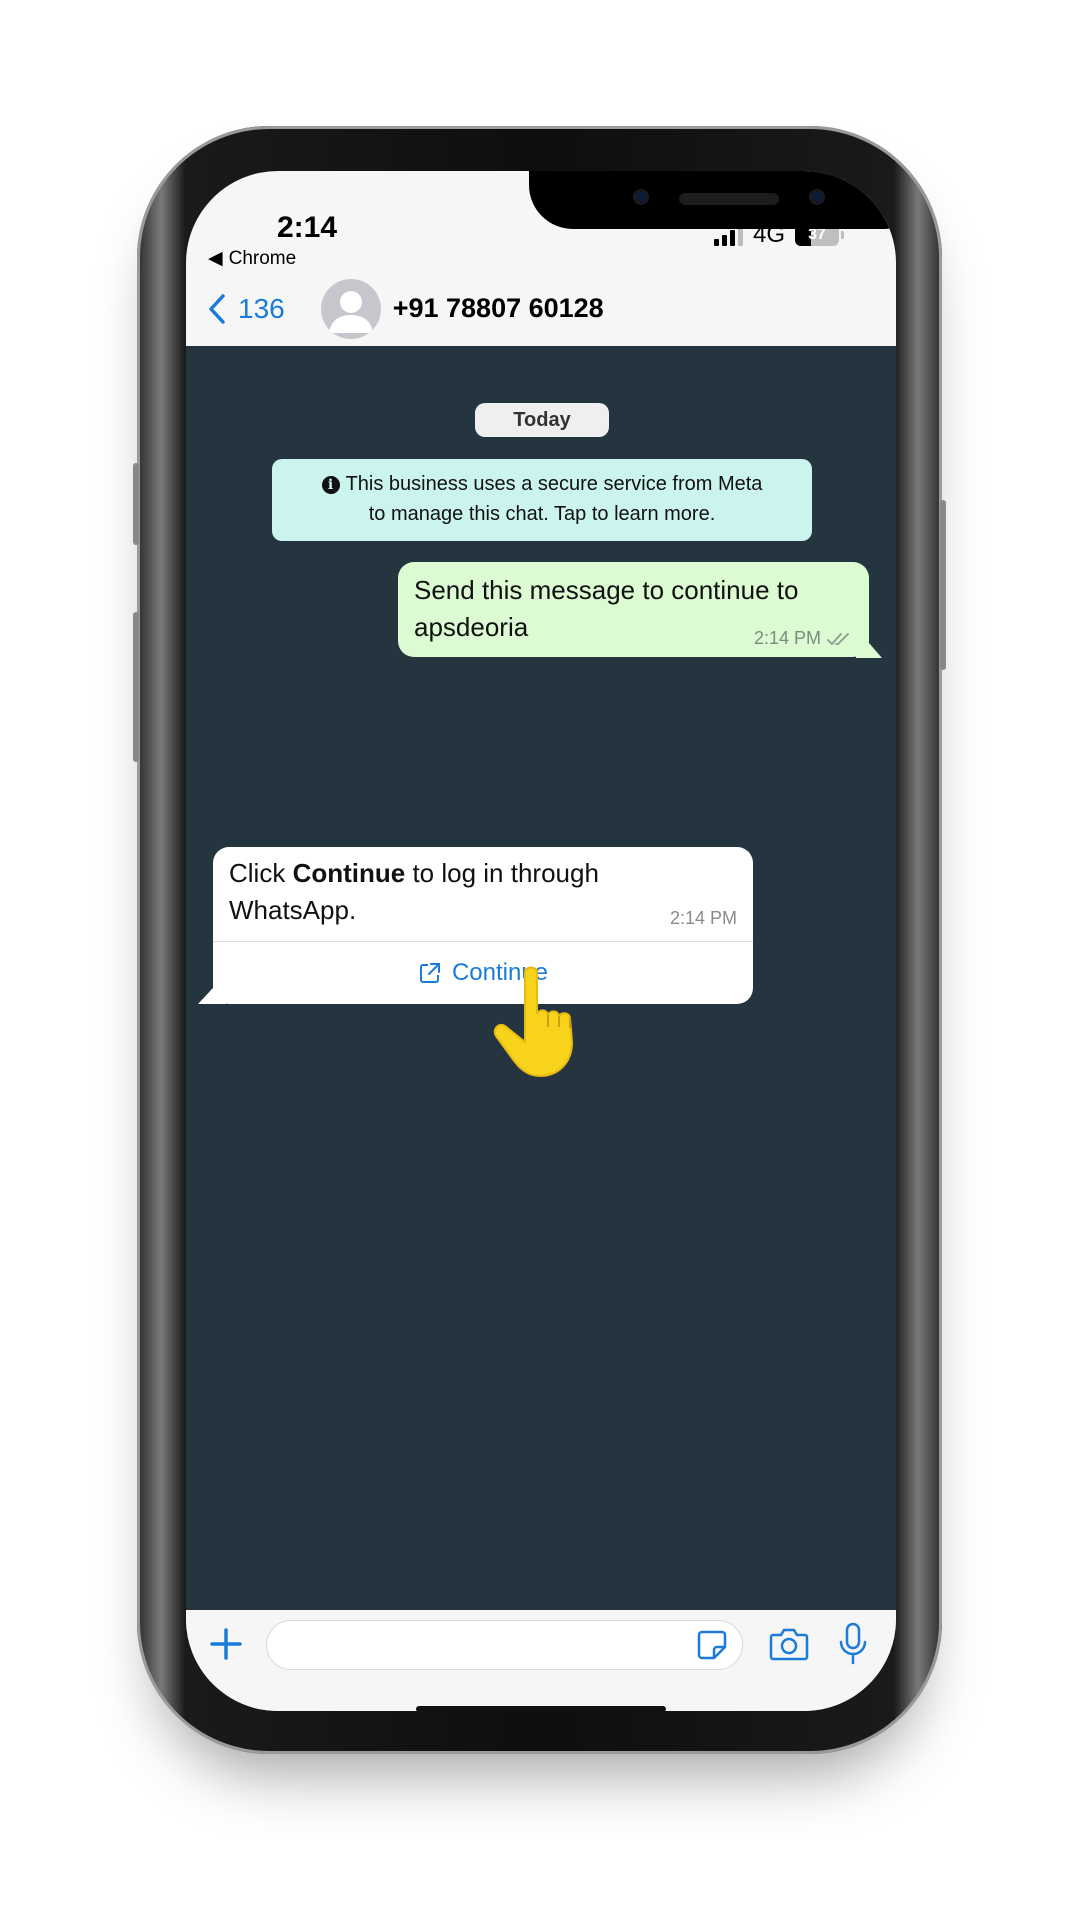 Image resolution: width=1080 pixels, height=1920 pixels. What do you see at coordinates (853, 1644) in the screenshot?
I see `microphone-icon` at bounding box center [853, 1644].